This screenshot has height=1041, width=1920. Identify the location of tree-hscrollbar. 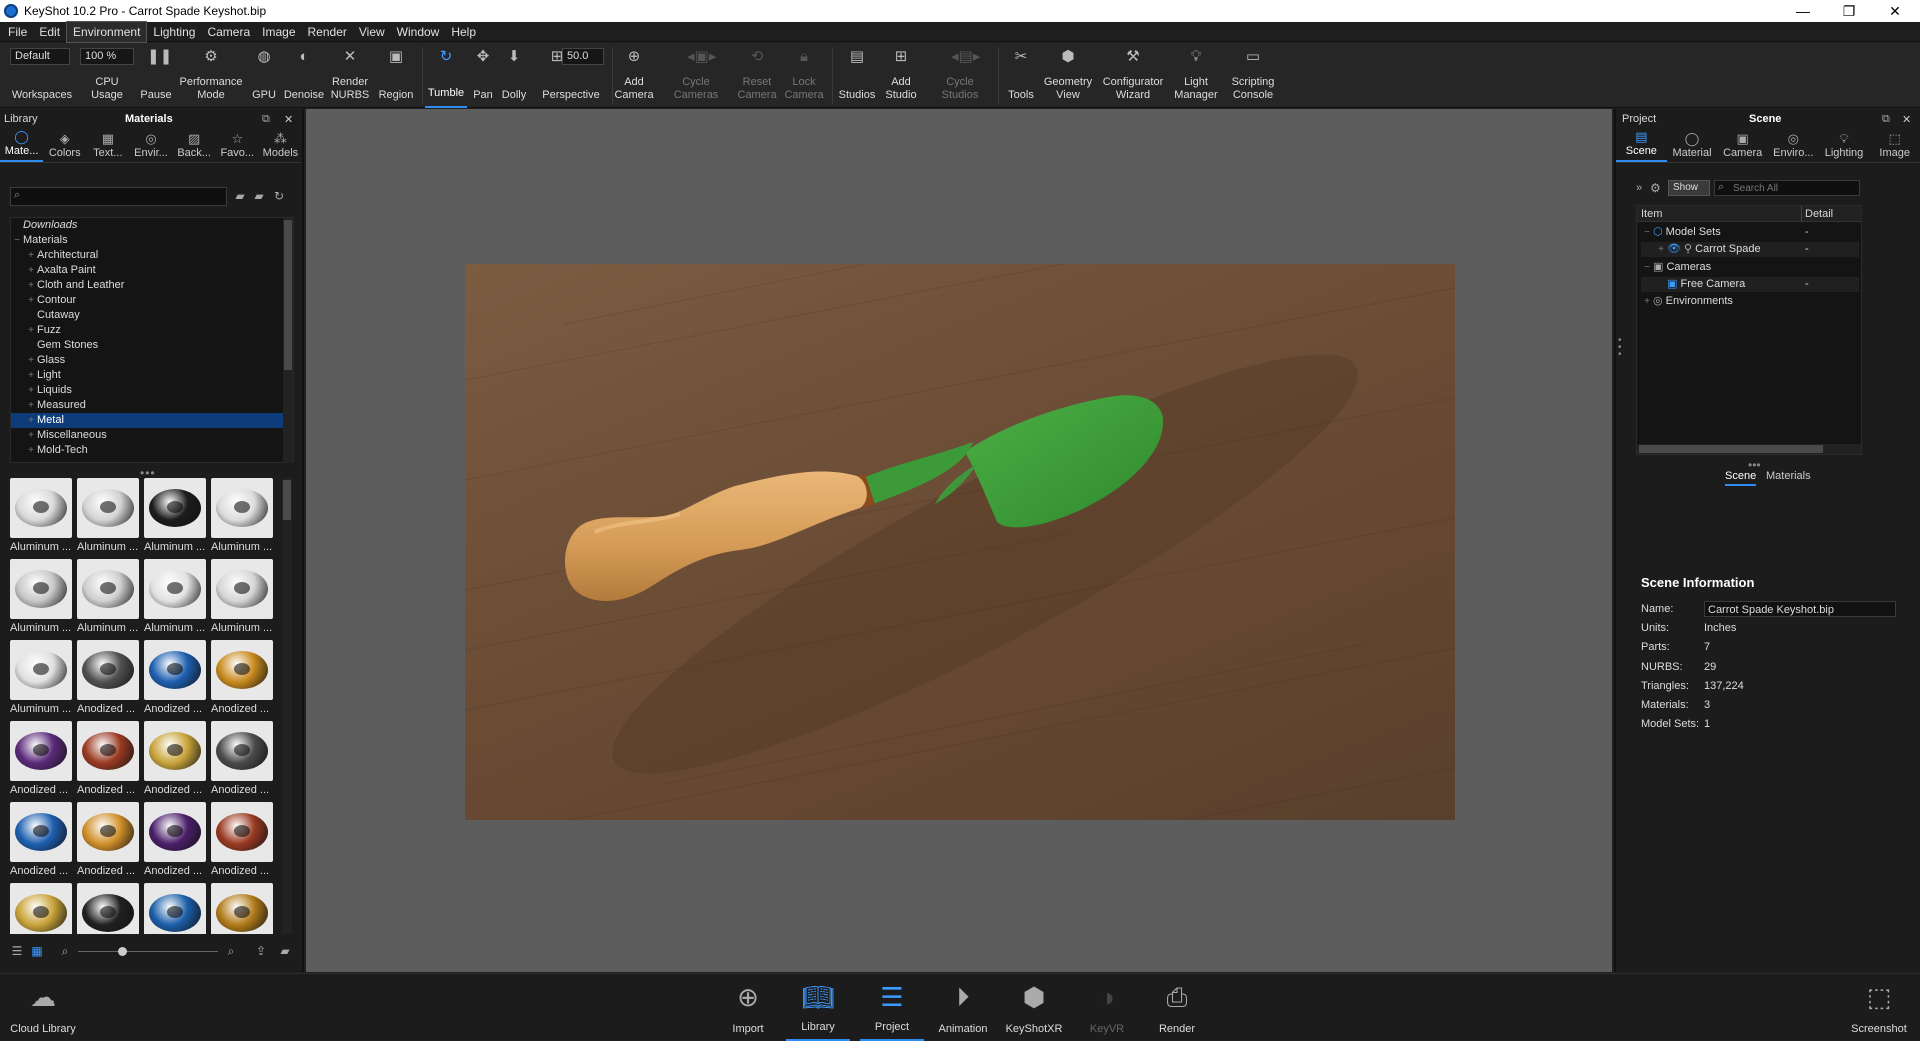
(1749, 449).